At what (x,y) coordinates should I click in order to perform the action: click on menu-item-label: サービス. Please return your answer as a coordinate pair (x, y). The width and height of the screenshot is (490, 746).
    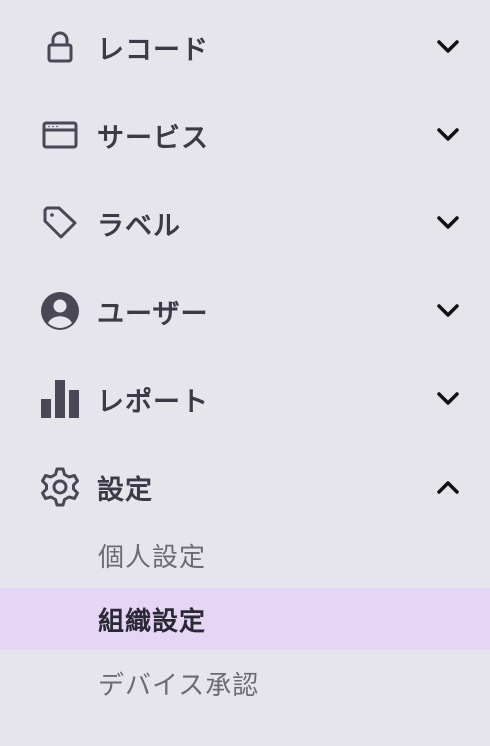
    Looking at the image, I should click on (153, 138).